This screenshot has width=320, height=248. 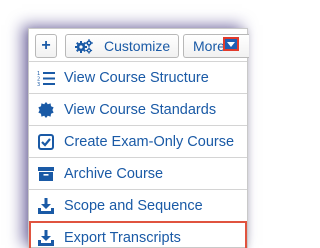 I want to click on menu-item-label: Export Transcripts, so click(x=122, y=237).